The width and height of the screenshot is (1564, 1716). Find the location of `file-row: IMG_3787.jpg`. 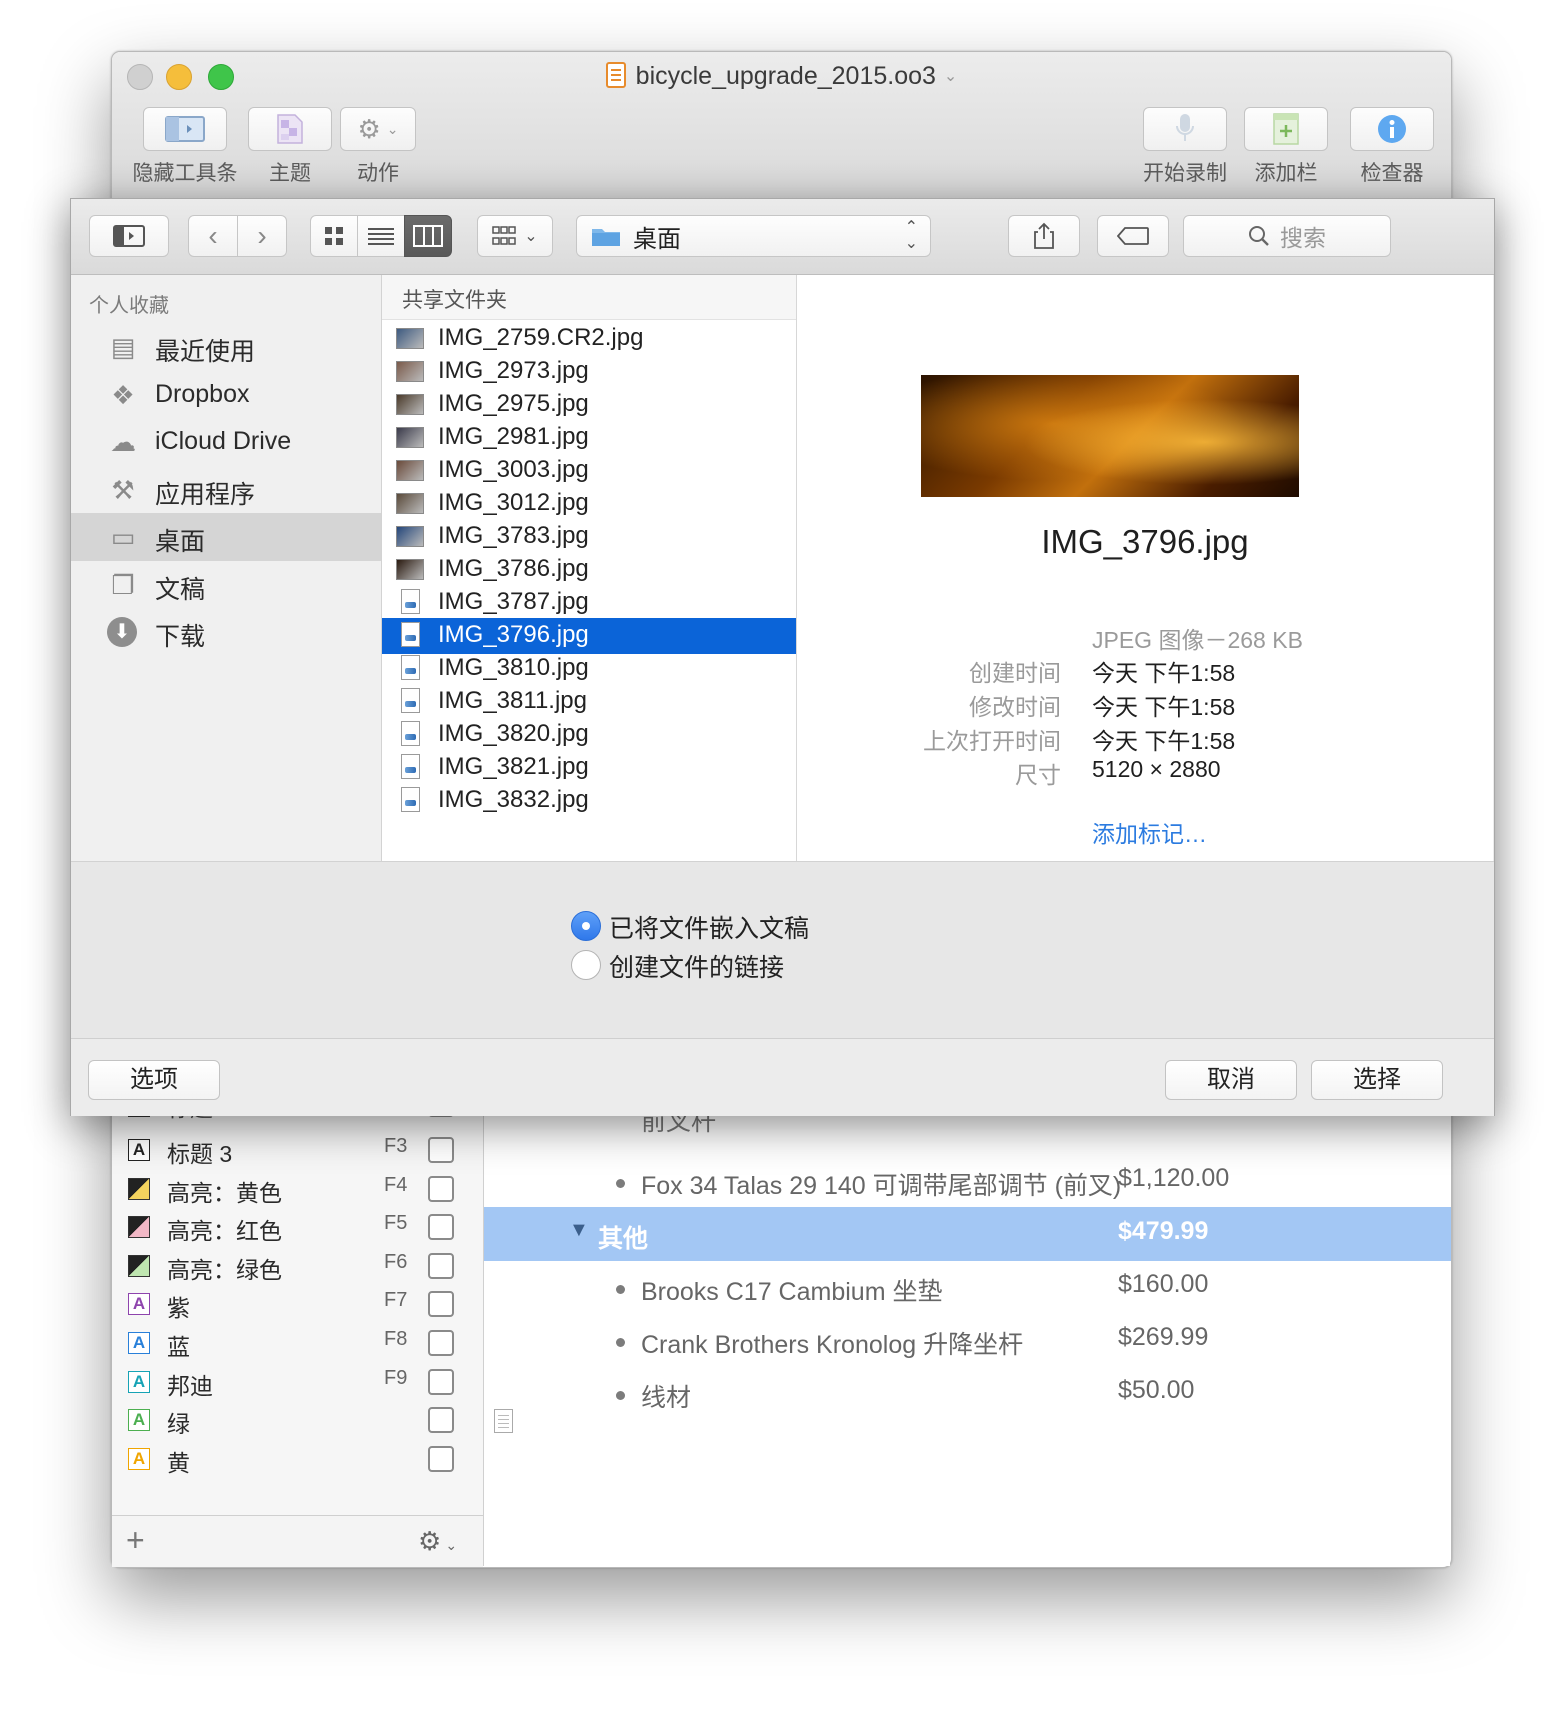

file-row: IMG_3787.jpg is located at coordinates (589, 603).